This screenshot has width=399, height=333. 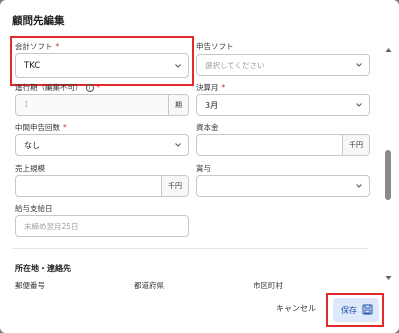 What do you see at coordinates (215, 46) in the screenshot?
I see `tax-software-label: 申告ソフト` at bounding box center [215, 46].